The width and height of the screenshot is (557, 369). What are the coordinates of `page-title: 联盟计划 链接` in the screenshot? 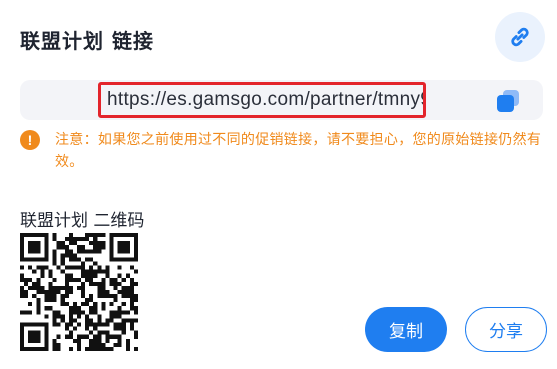 It's located at (87, 41).